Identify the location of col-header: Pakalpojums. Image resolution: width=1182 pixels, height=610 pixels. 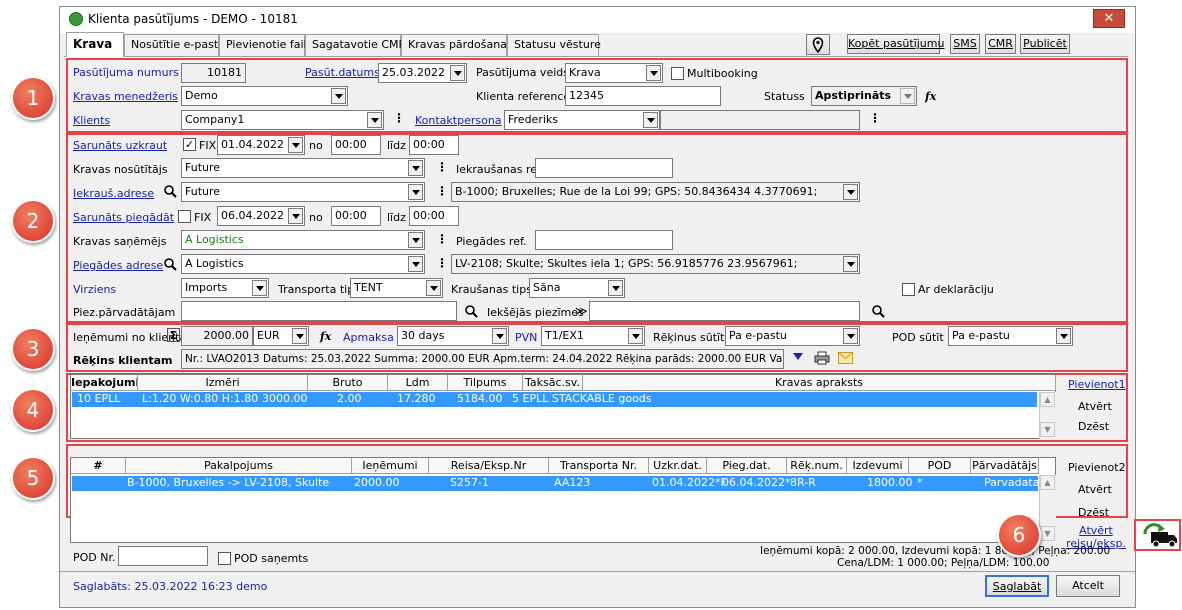
(239, 466).